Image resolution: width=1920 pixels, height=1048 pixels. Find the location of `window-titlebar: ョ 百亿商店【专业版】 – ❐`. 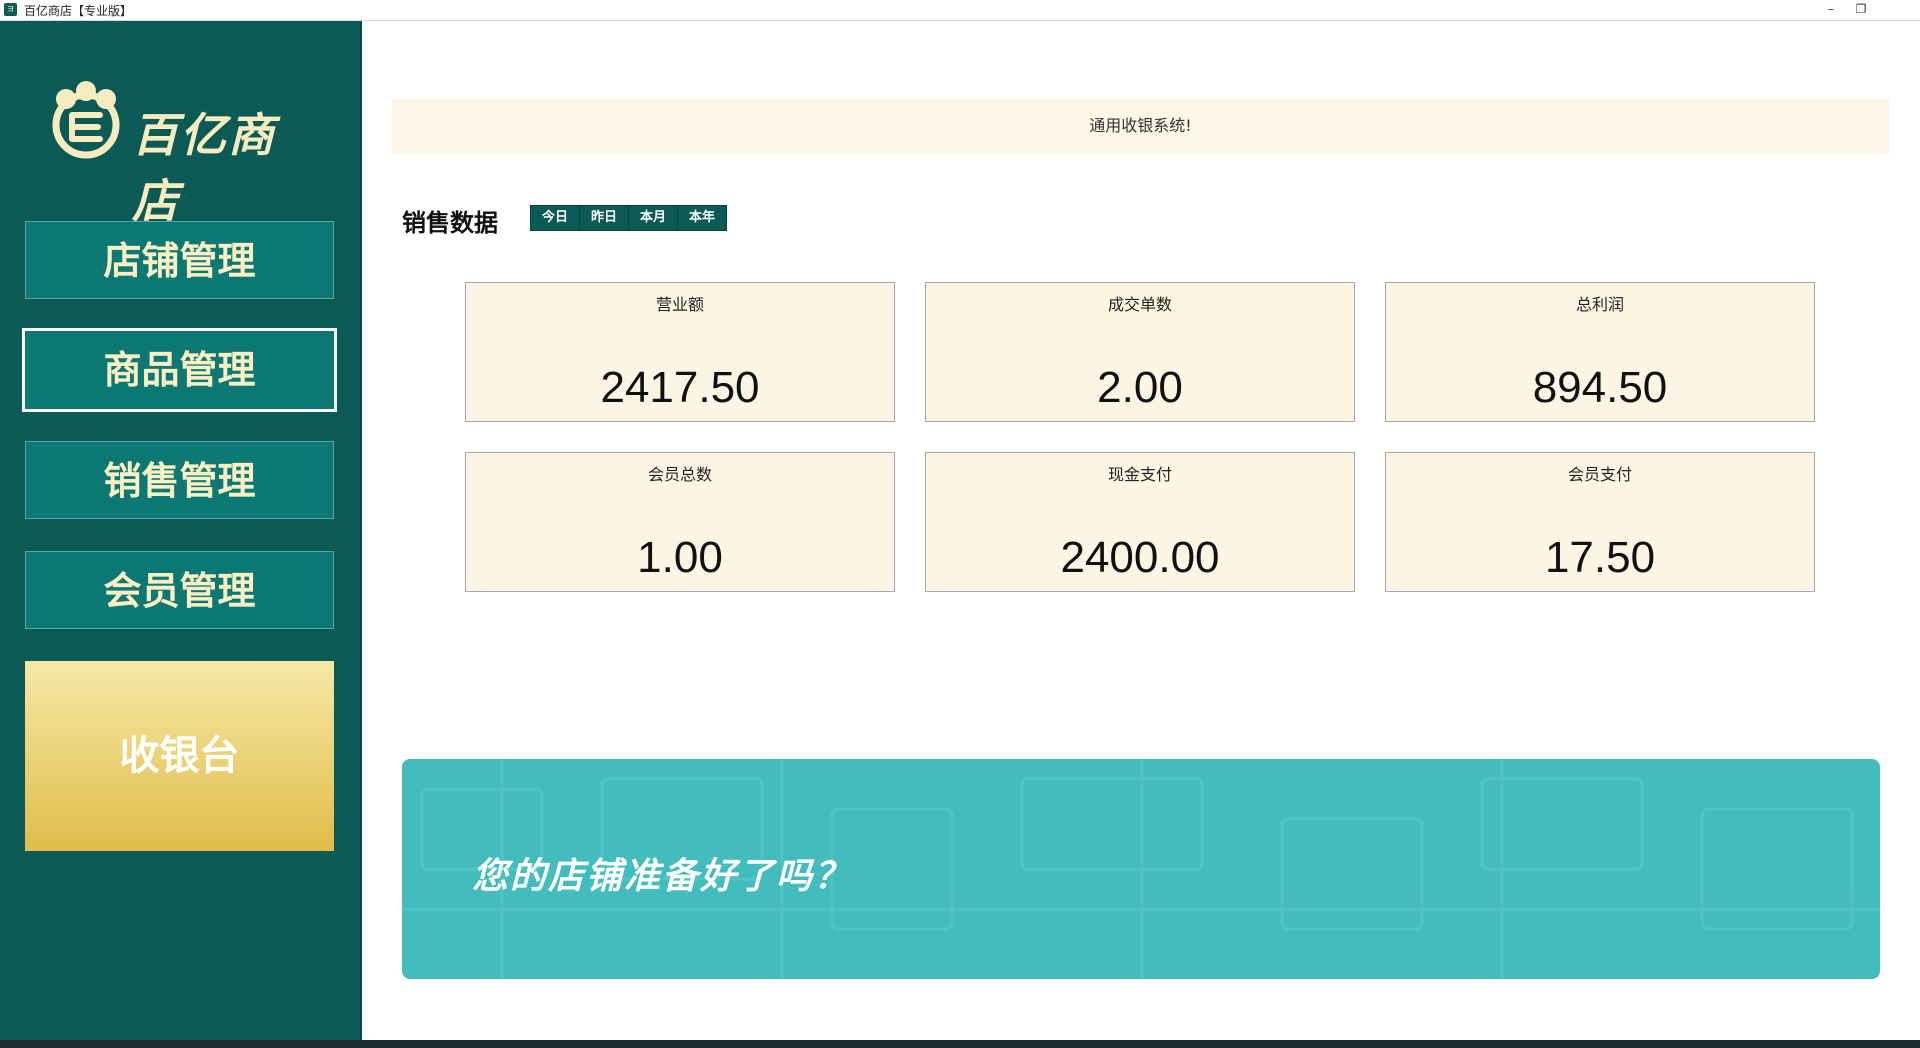

window-titlebar: ョ 百亿商店【专业版】 – ❐ is located at coordinates (960, 10).